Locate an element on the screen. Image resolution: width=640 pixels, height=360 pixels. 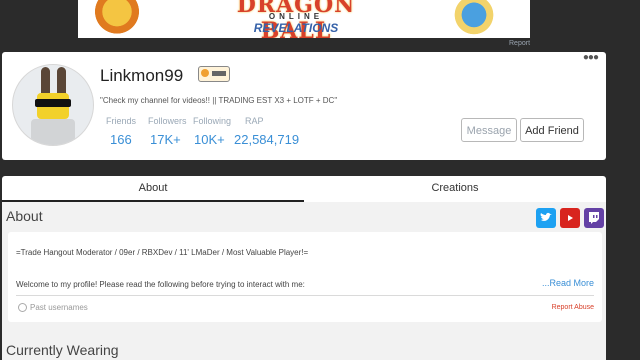
avatar is located at coordinates (53, 105).